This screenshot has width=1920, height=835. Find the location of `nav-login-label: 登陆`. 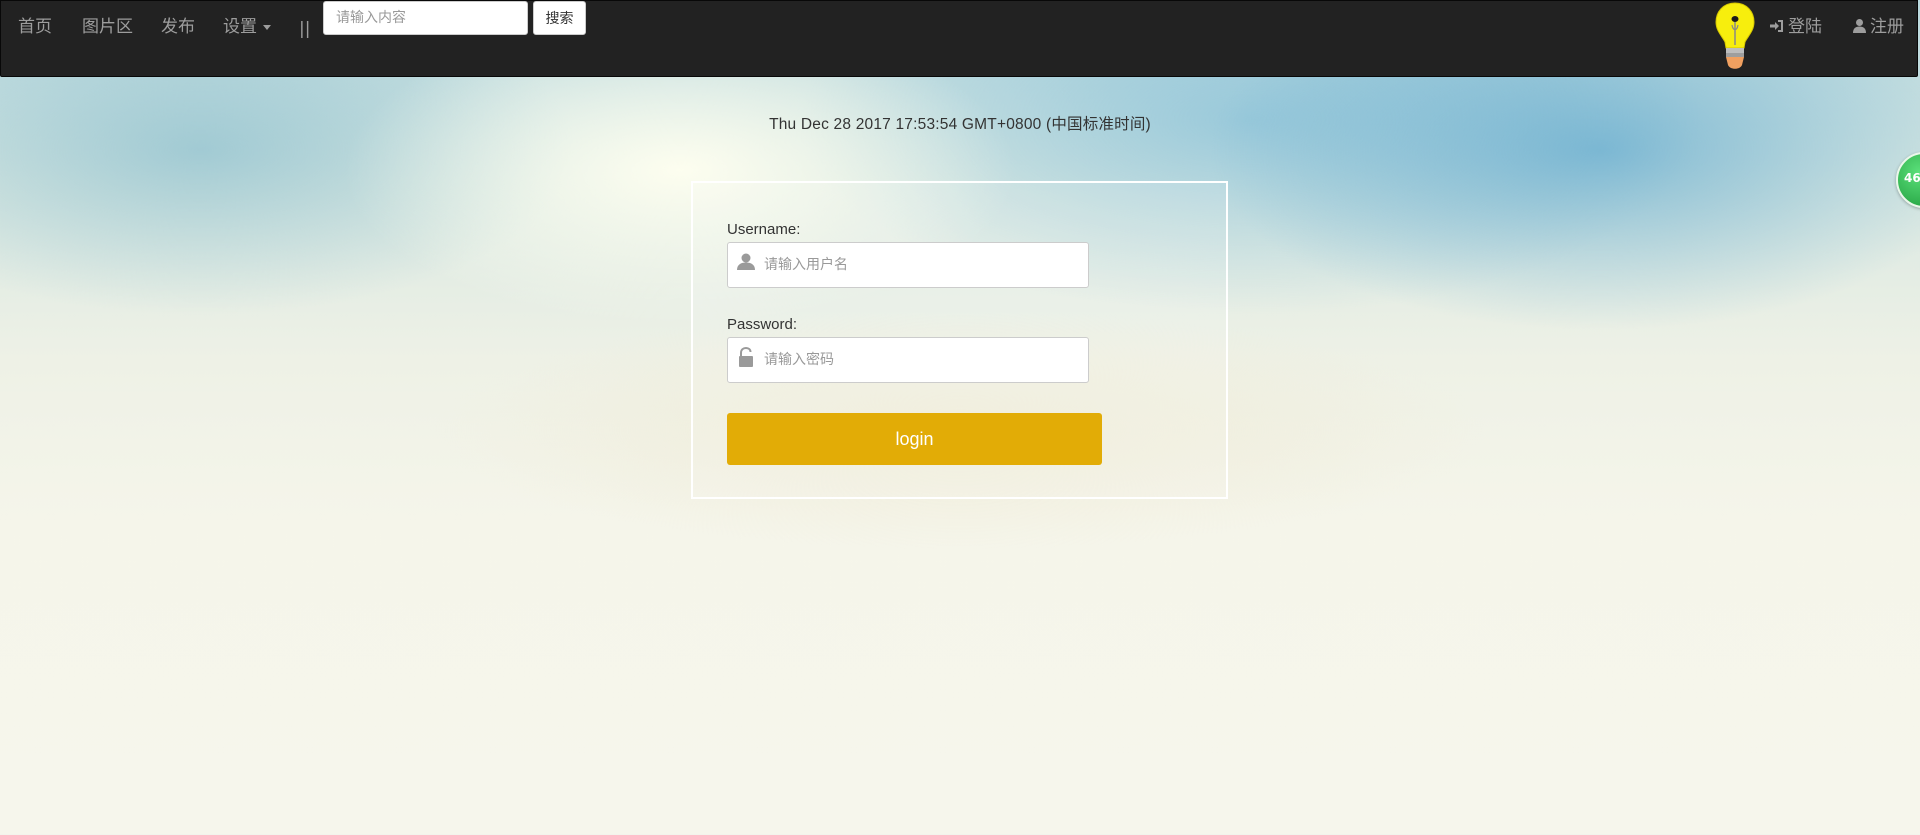

nav-login-label: 登陆 is located at coordinates (1805, 27).